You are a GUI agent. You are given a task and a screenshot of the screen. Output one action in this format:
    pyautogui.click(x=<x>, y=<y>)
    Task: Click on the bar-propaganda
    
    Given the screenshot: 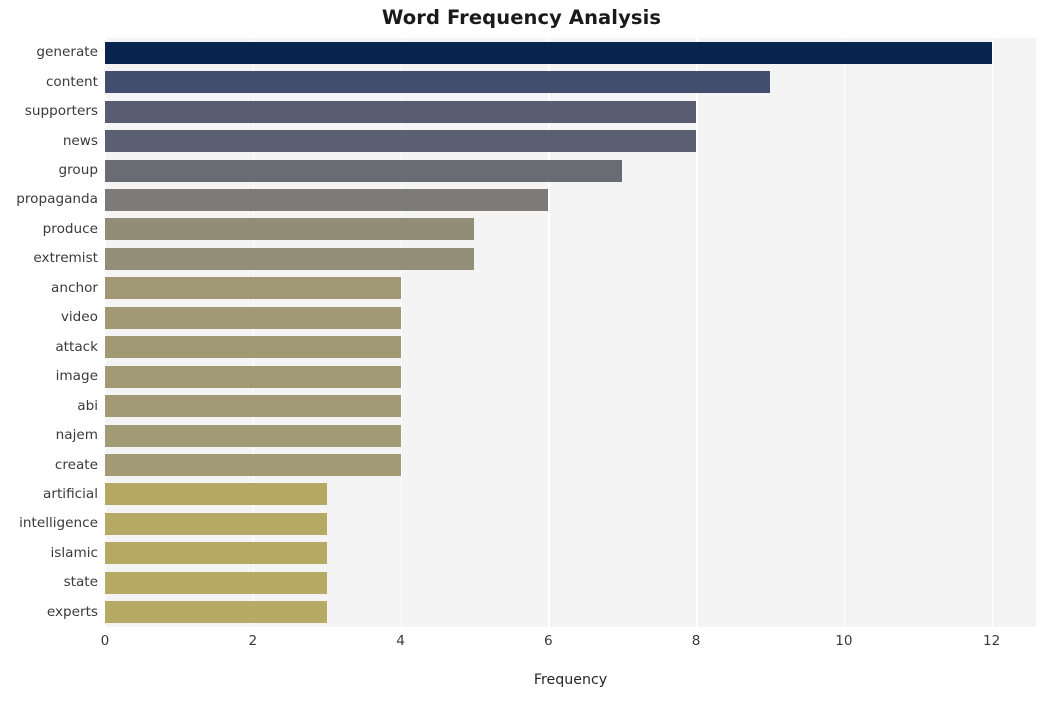 What is the action you would take?
    pyautogui.click(x=327, y=199)
    